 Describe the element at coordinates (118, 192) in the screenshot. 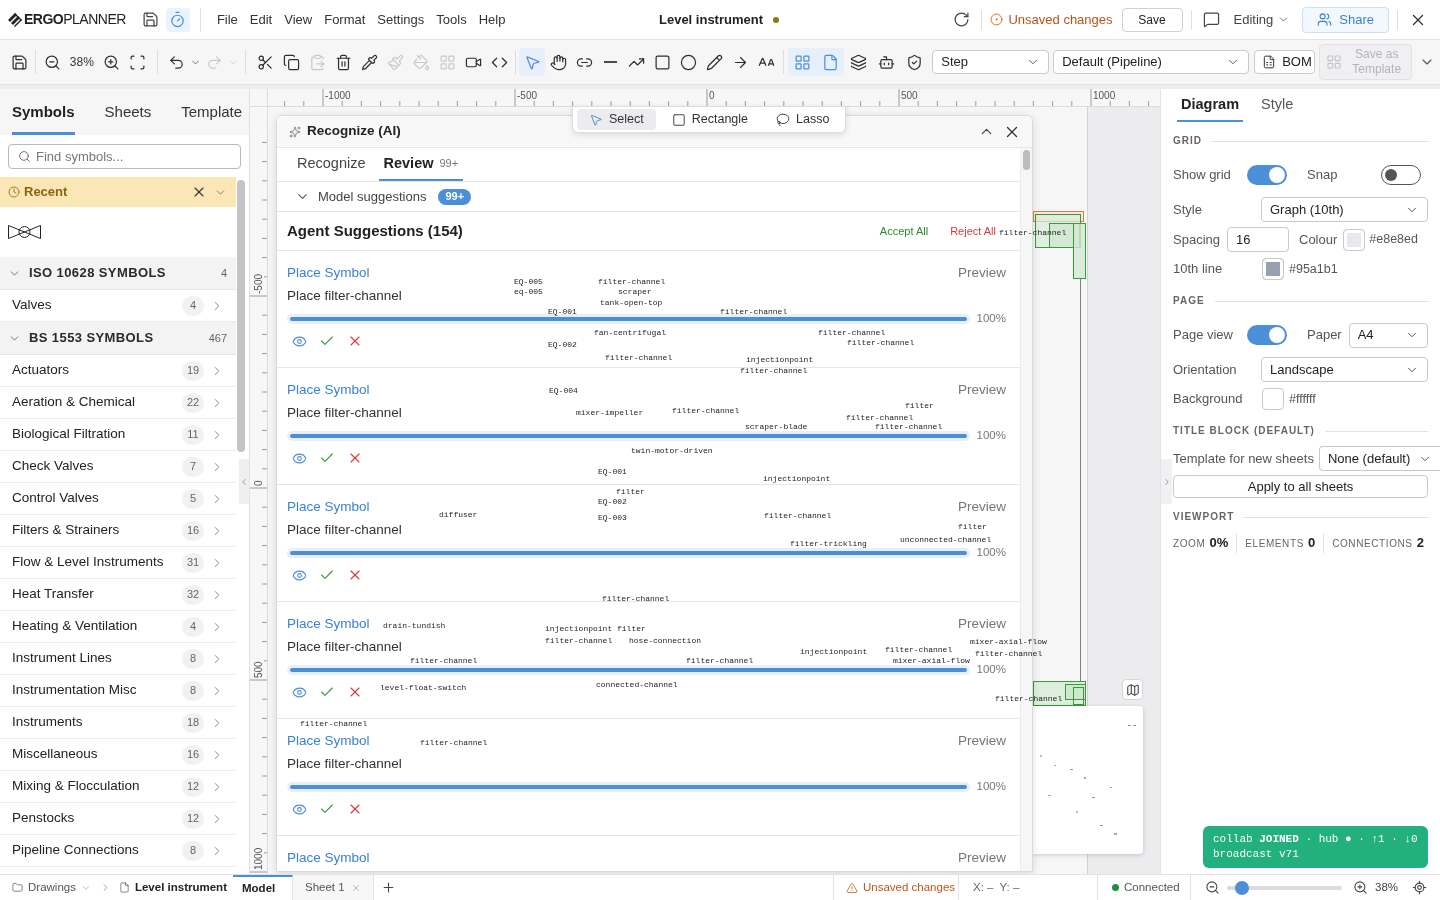

I see `recent-header: Recent` at that location.